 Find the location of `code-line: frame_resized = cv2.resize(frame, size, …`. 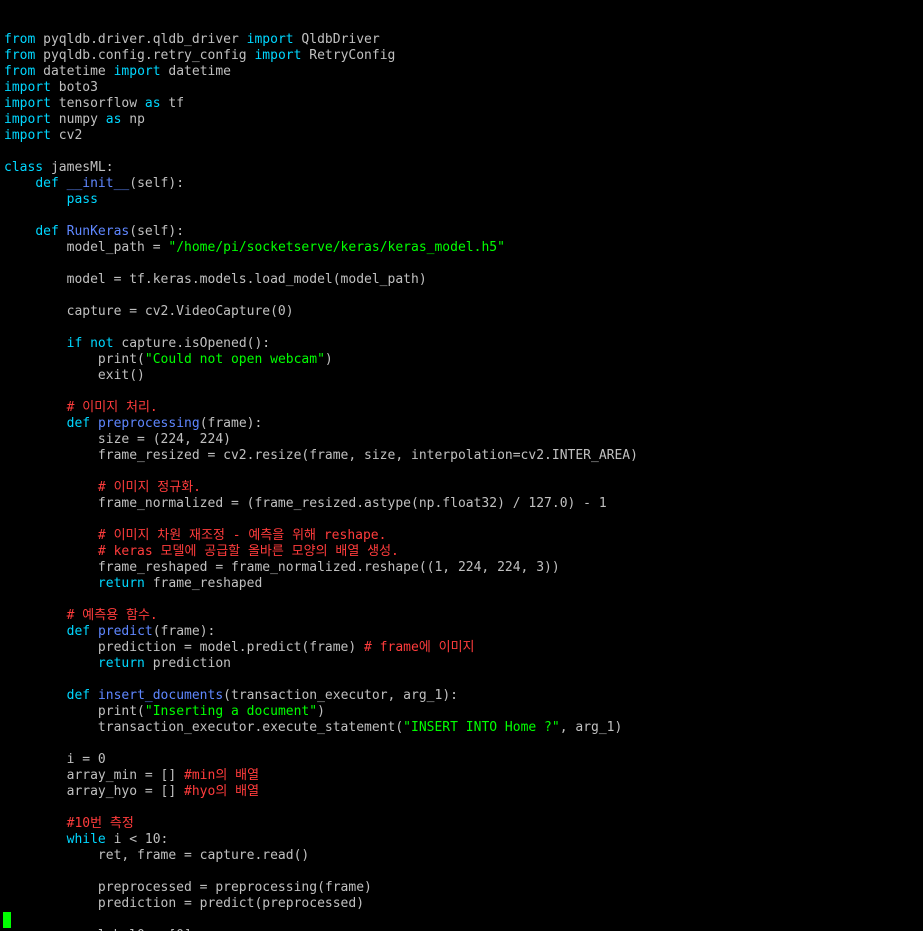

code-line: frame_resized = cv2.resize(frame, size, … is located at coordinates (461, 456).